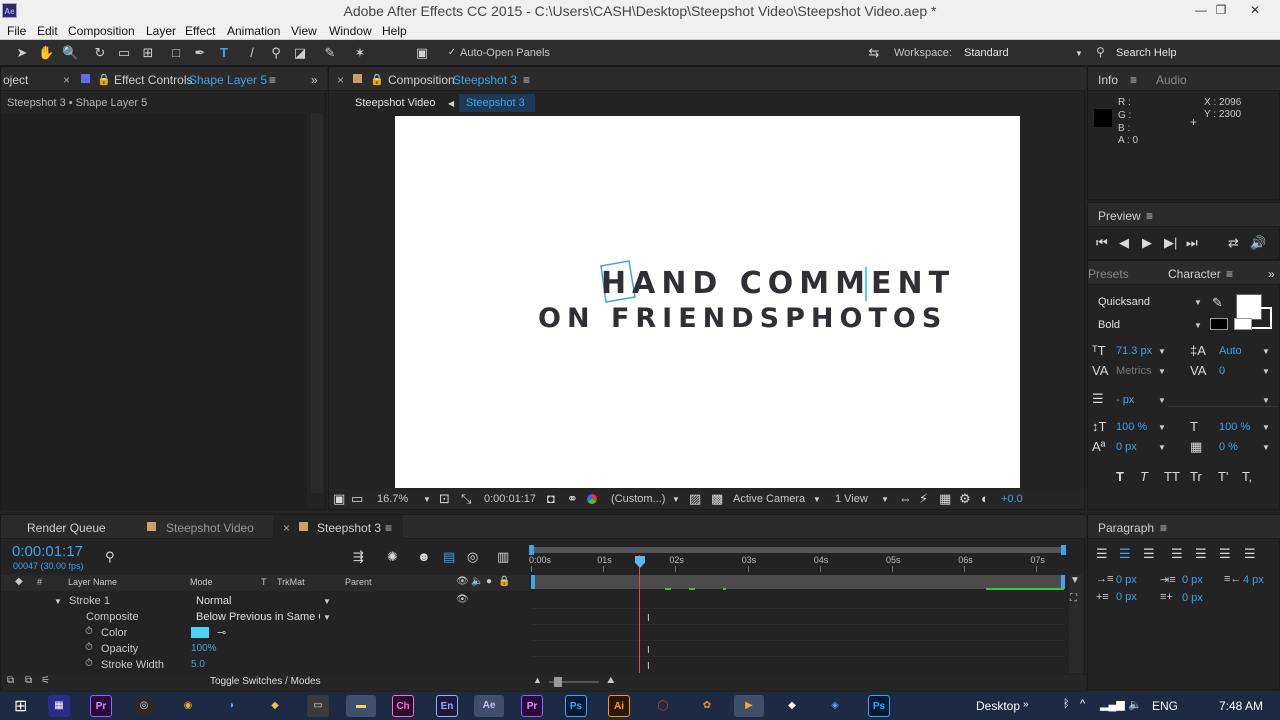 The height and width of the screenshot is (720, 1280). Describe the element at coordinates (361, 706) in the screenshot. I see `file-explorer-icon: ▬` at that location.